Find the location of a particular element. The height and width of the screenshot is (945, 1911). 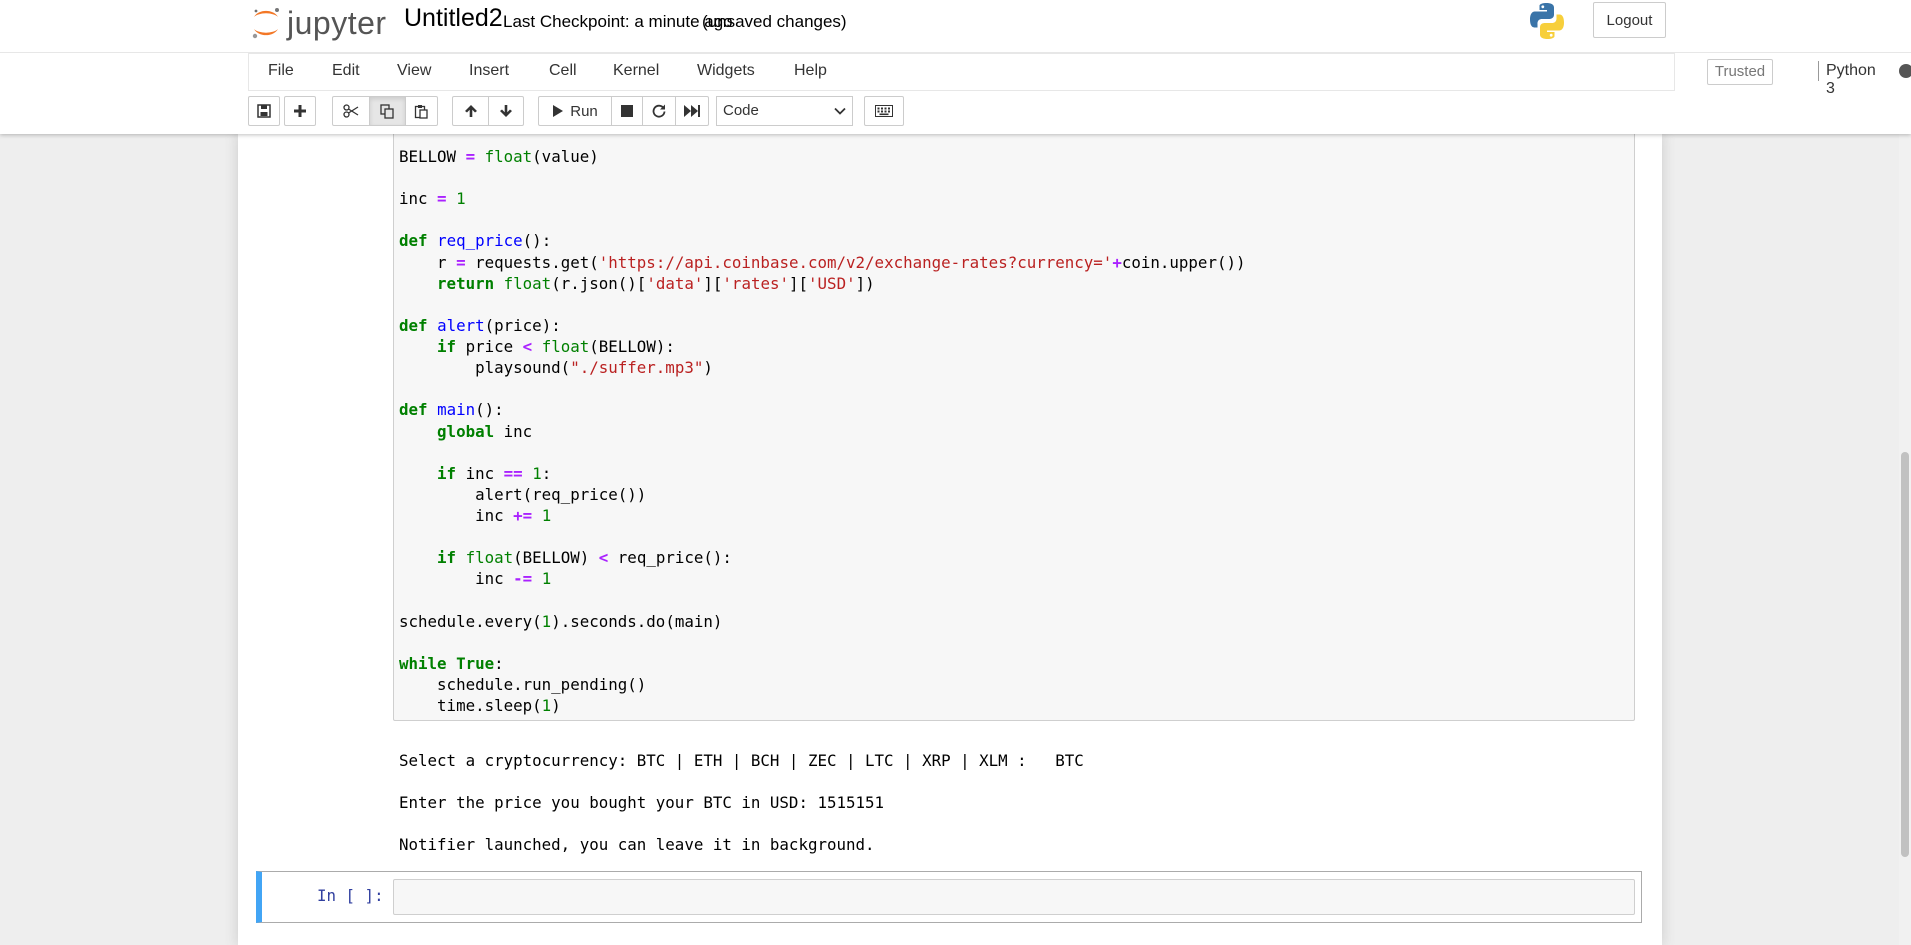

code-line: inc += 1 is located at coordinates (475, 516).